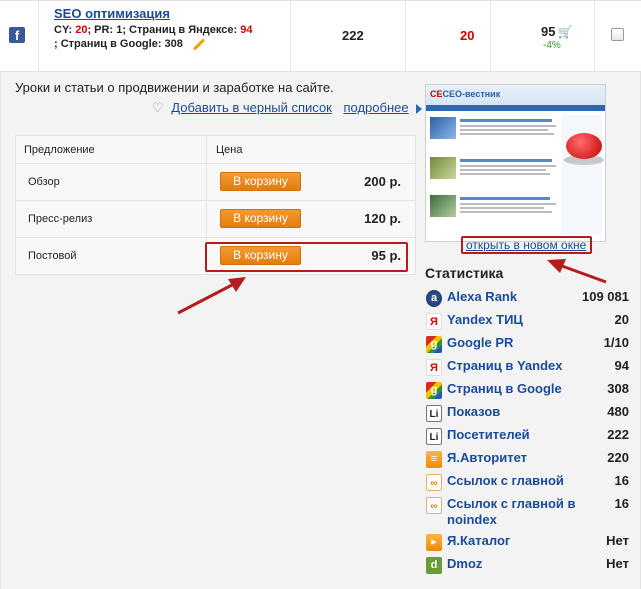 Image resolution: width=641 pixels, height=589 pixels. I want to click on stat-value: 222, so click(618, 434).